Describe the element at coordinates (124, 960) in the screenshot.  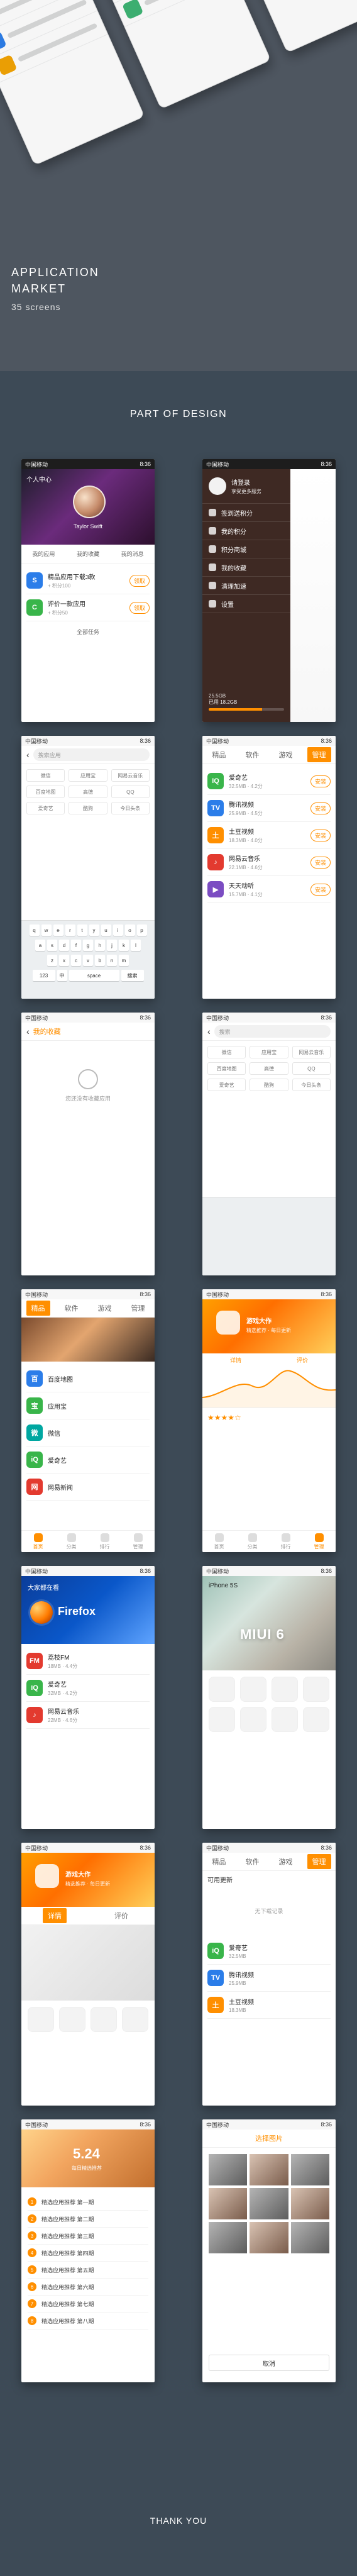
I see `key: m` at that location.